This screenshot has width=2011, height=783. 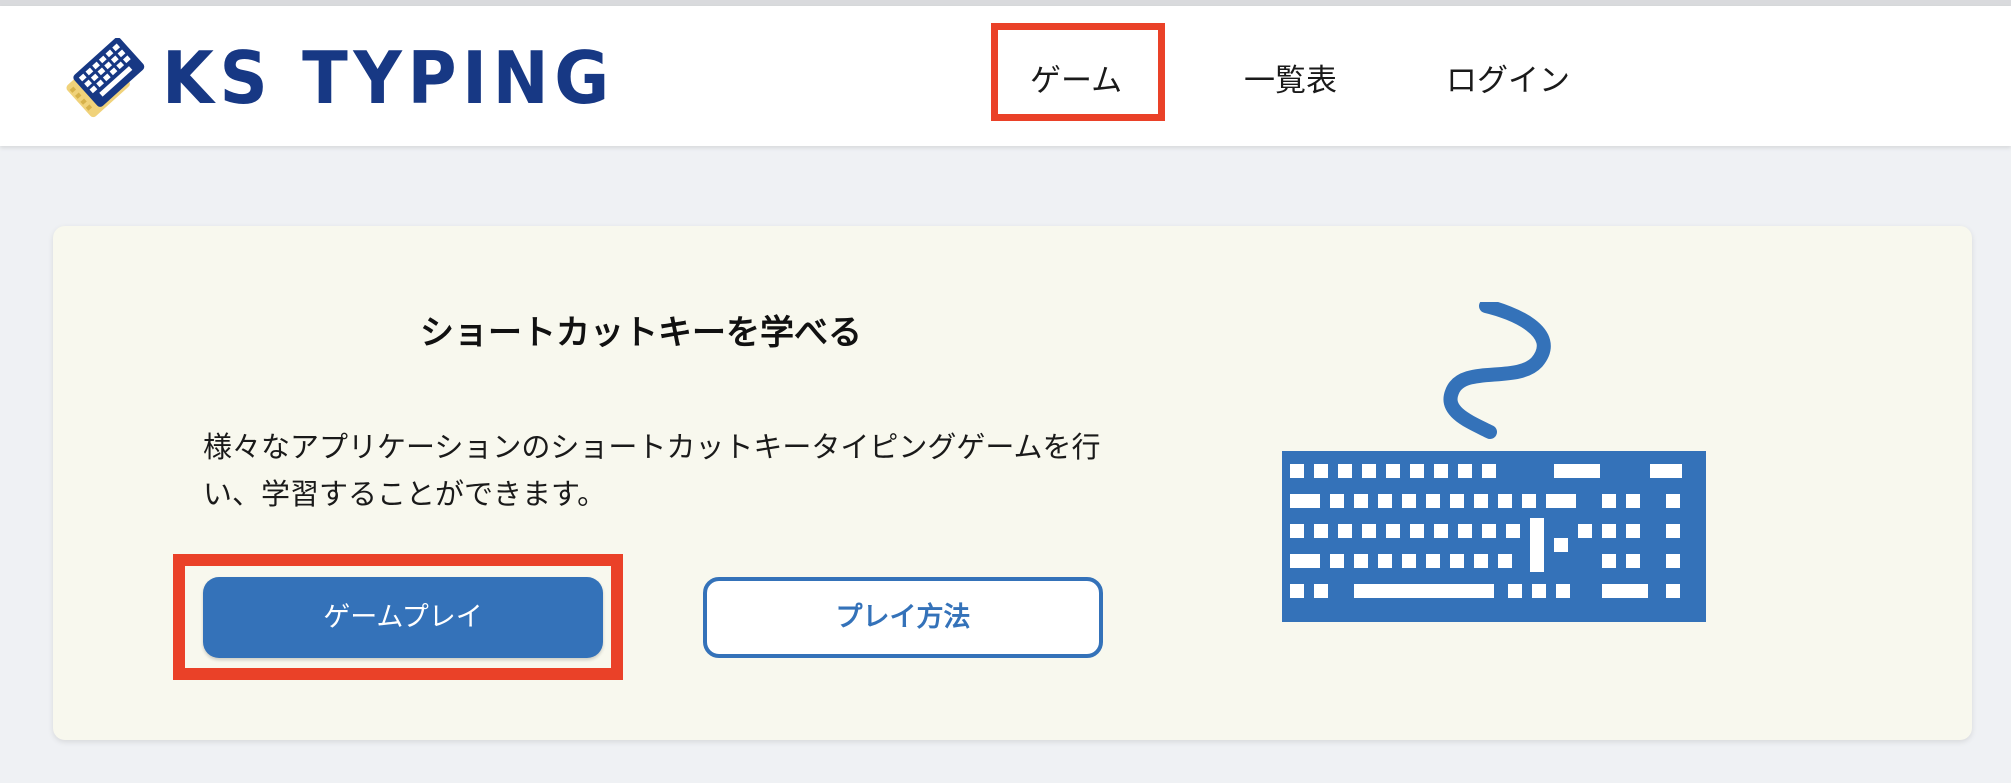 What do you see at coordinates (1290, 81) in the screenshot?
I see `nav-list: 一覧表` at bounding box center [1290, 81].